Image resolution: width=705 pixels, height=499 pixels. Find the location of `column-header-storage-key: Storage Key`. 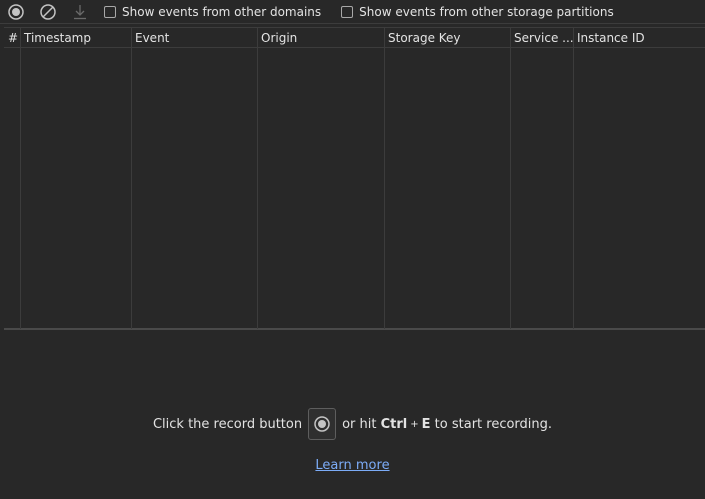

column-header-storage-key: Storage Key is located at coordinates (447, 38).